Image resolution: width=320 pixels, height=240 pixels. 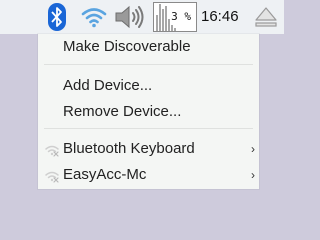 What do you see at coordinates (57, 17) in the screenshot?
I see `bluetooth-icon` at bounding box center [57, 17].